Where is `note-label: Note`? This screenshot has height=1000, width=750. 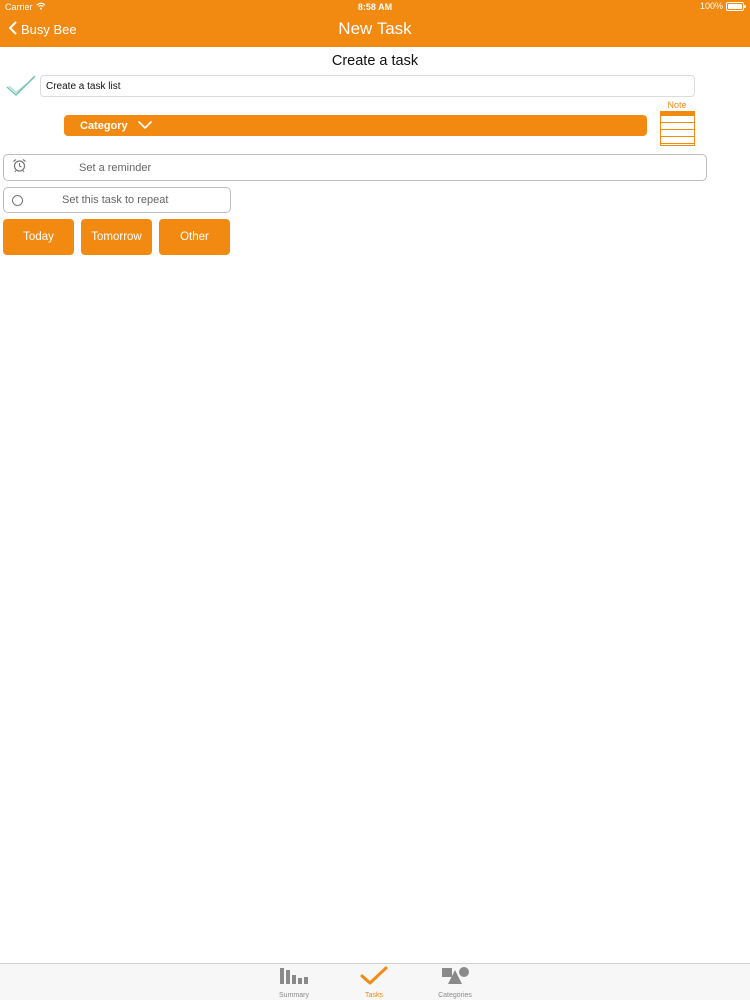
note-label: Note is located at coordinates (677, 105).